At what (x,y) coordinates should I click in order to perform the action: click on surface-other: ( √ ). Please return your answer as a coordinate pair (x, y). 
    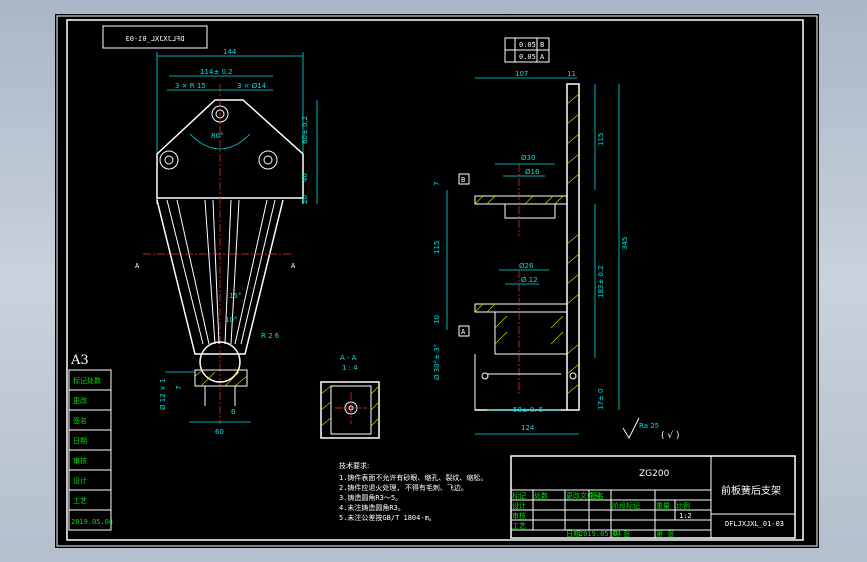
    Looking at the image, I should click on (670, 435).